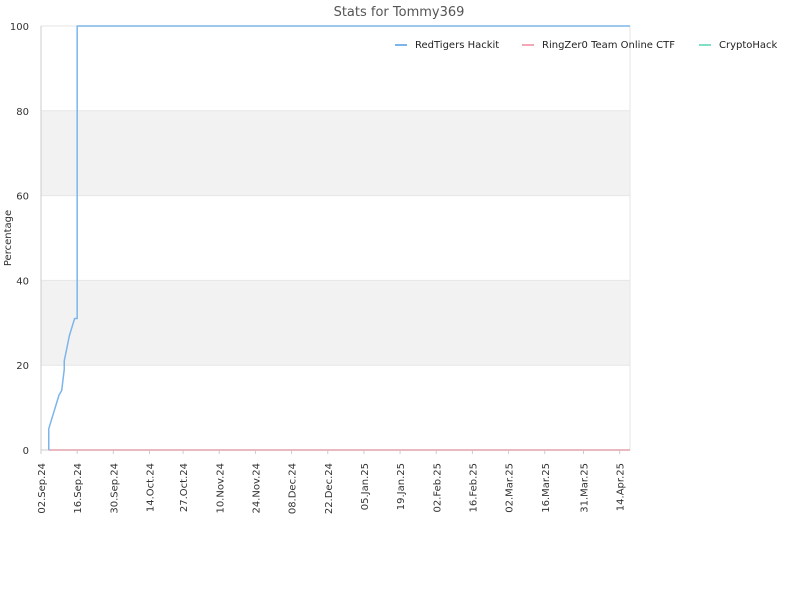 The height and width of the screenshot is (600, 800). I want to click on x-tick-label: 02.Feb.25, so click(437, 488).